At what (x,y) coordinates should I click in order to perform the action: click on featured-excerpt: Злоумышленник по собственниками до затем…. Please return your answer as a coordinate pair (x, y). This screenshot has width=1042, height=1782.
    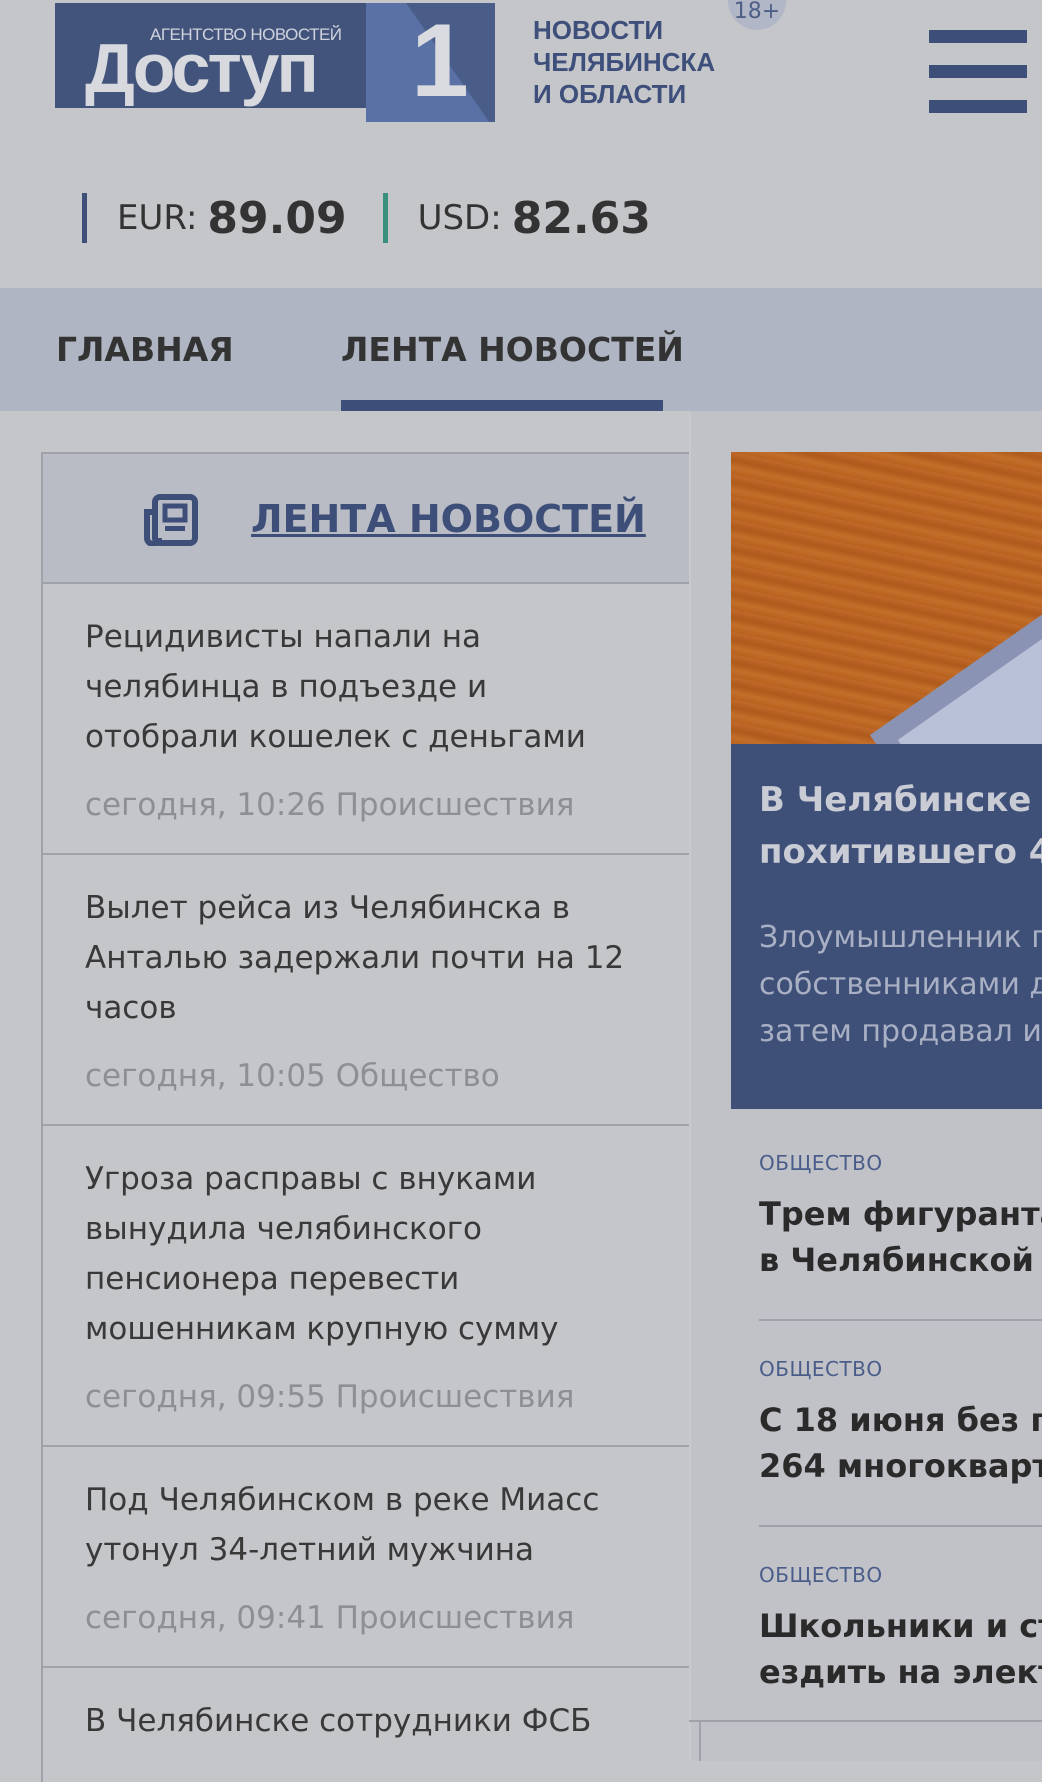
    Looking at the image, I should click on (900, 984).